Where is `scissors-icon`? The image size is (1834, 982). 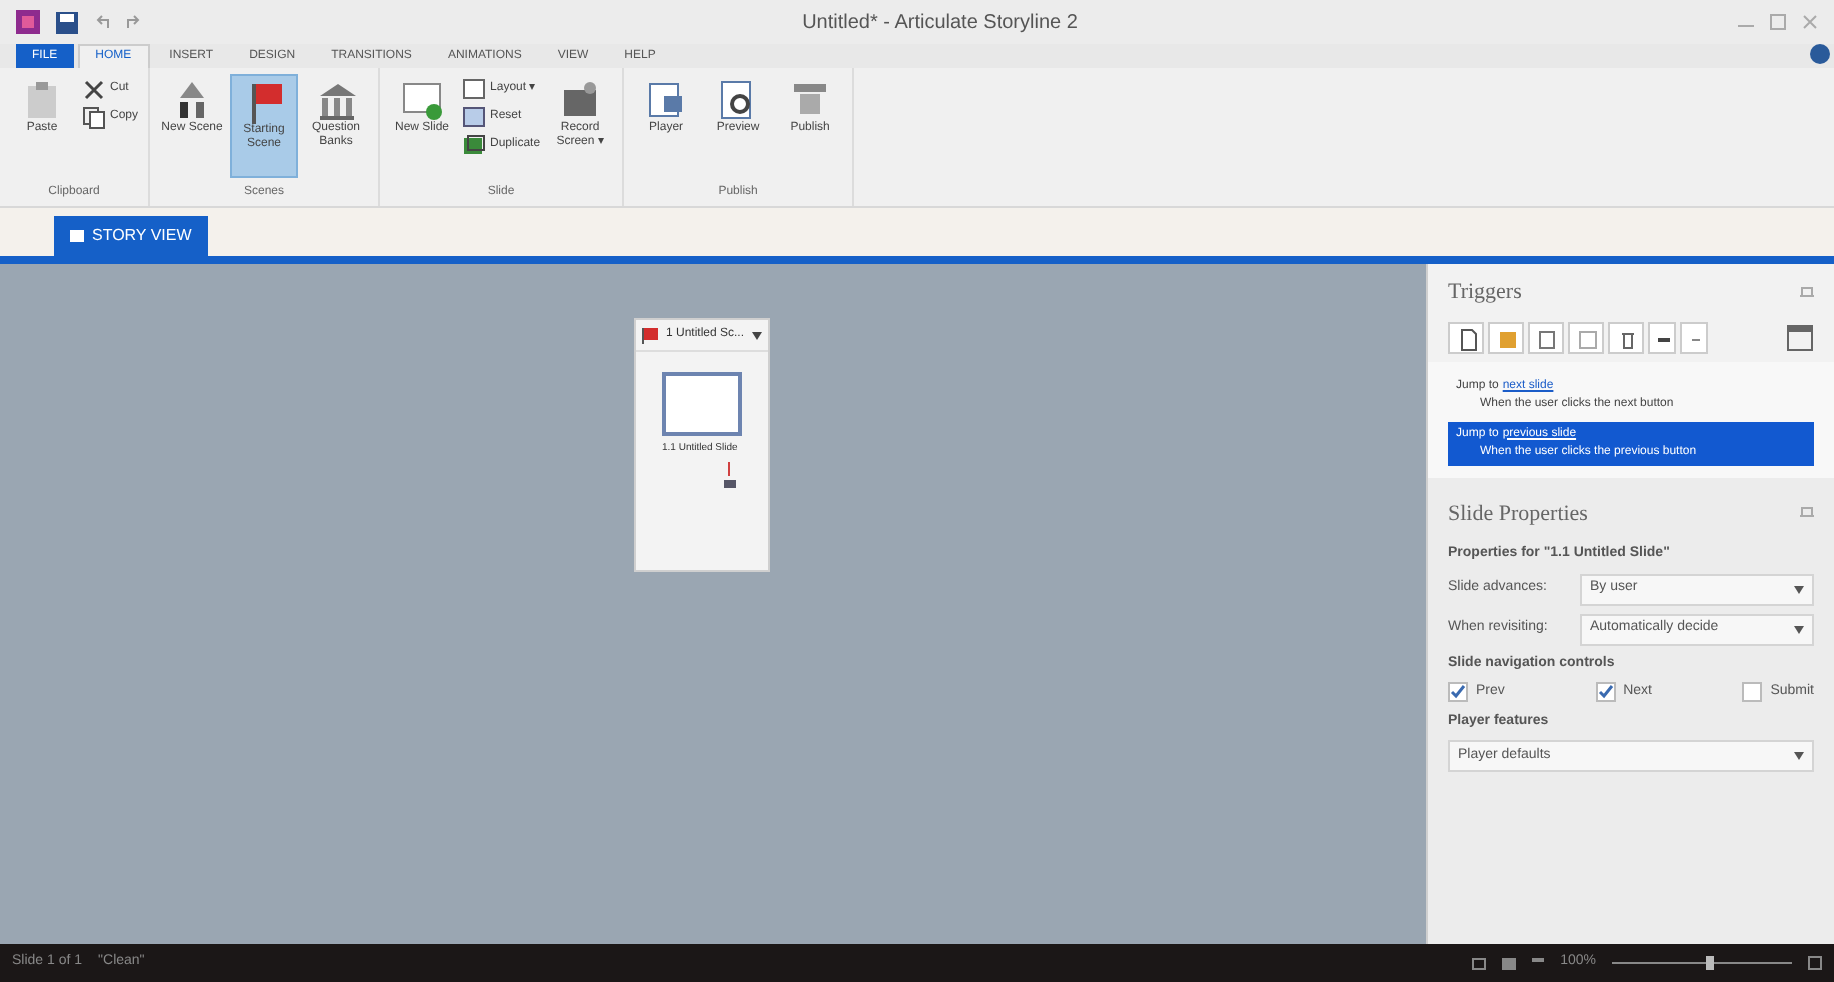 scissors-icon is located at coordinates (94, 89).